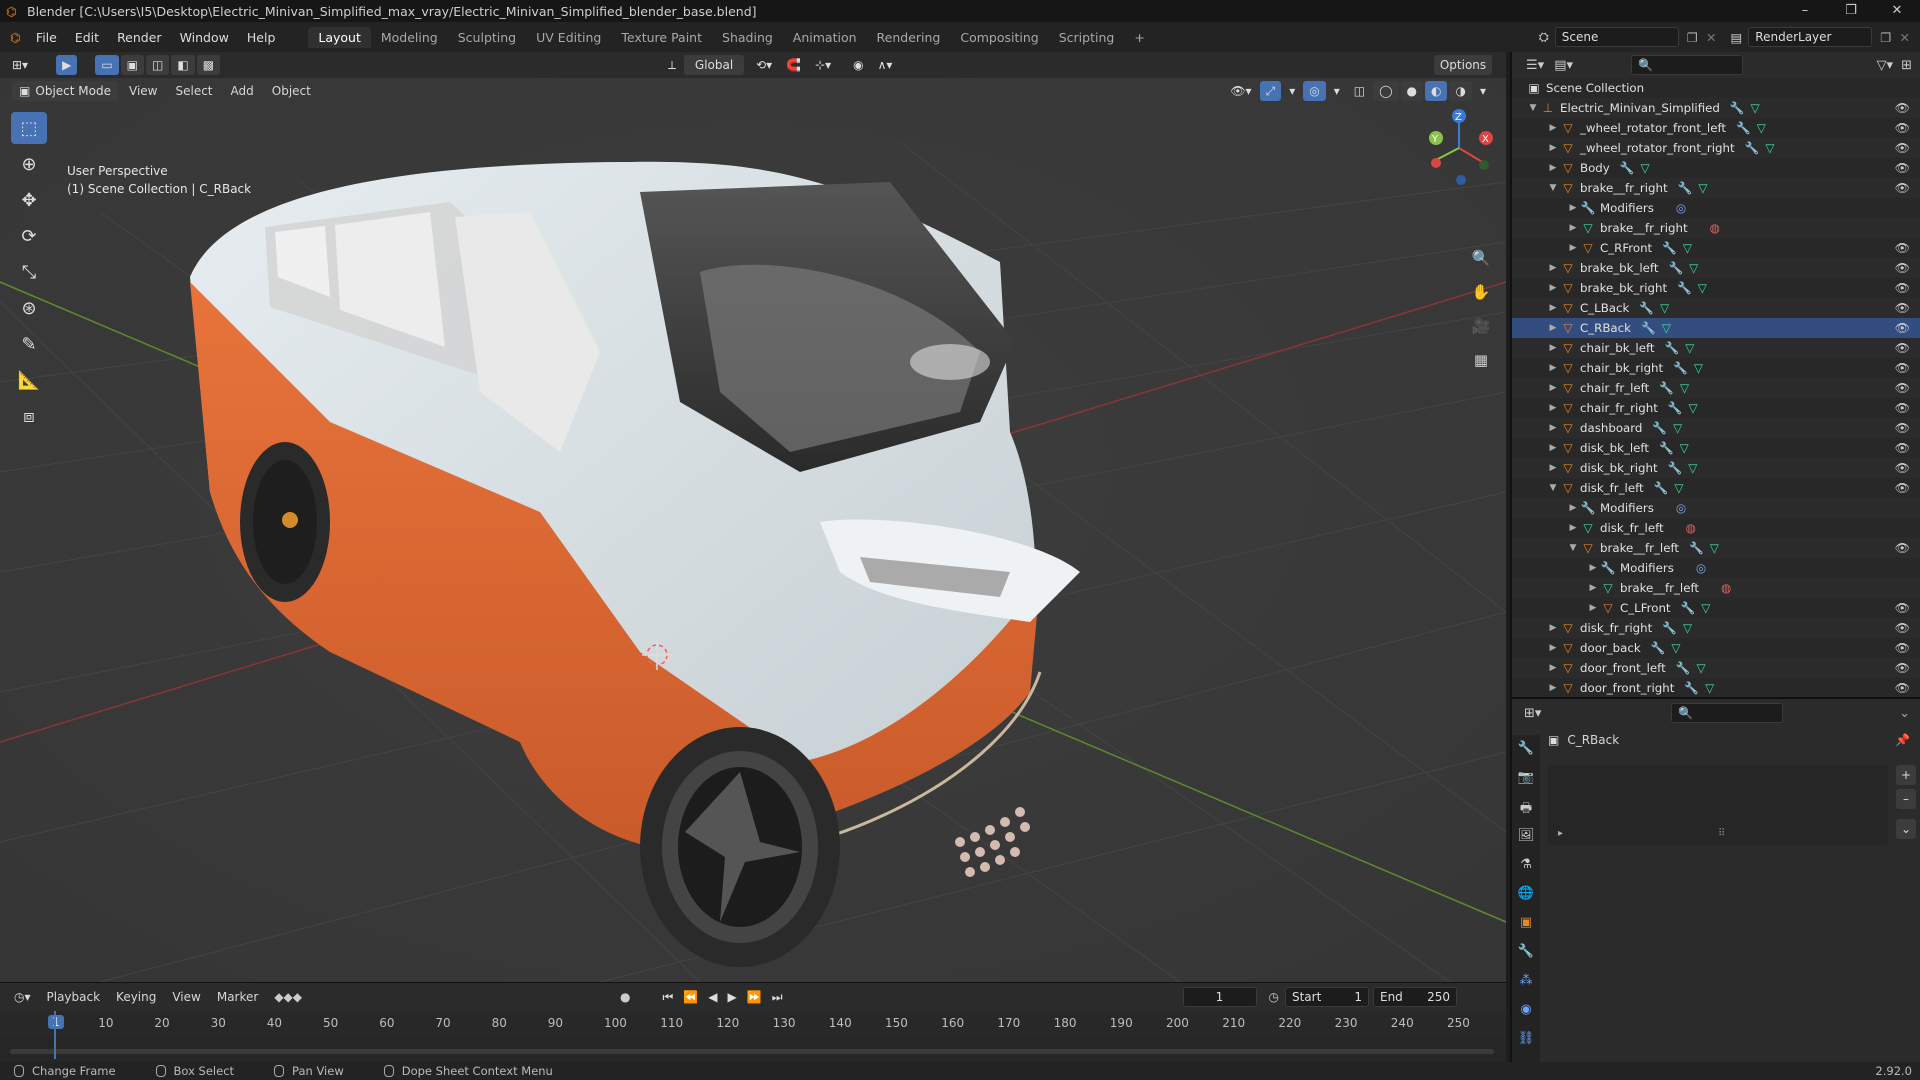  What do you see at coordinates (261, 37) in the screenshot?
I see `menu-help: Help` at bounding box center [261, 37].